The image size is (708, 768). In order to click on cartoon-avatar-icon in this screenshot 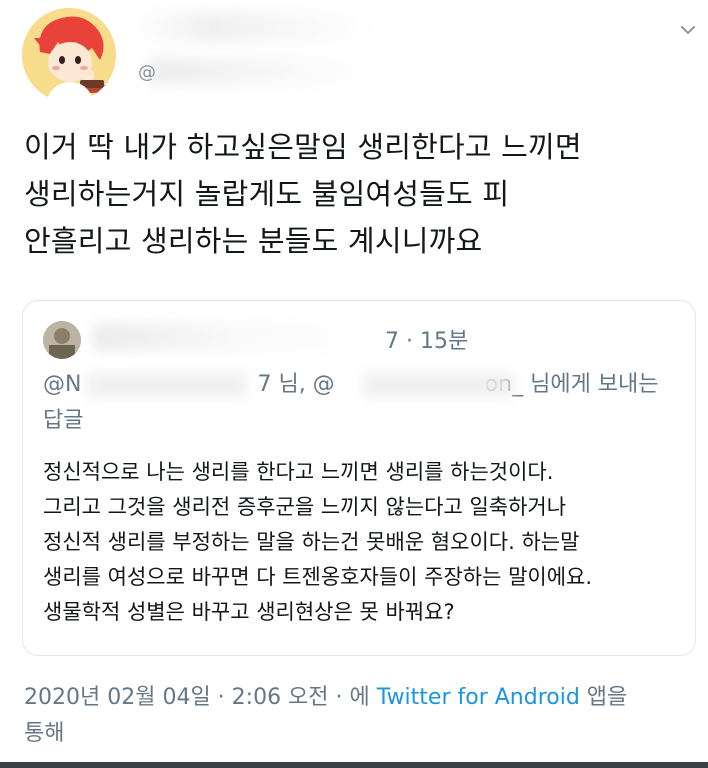, I will do `click(69, 55)`.